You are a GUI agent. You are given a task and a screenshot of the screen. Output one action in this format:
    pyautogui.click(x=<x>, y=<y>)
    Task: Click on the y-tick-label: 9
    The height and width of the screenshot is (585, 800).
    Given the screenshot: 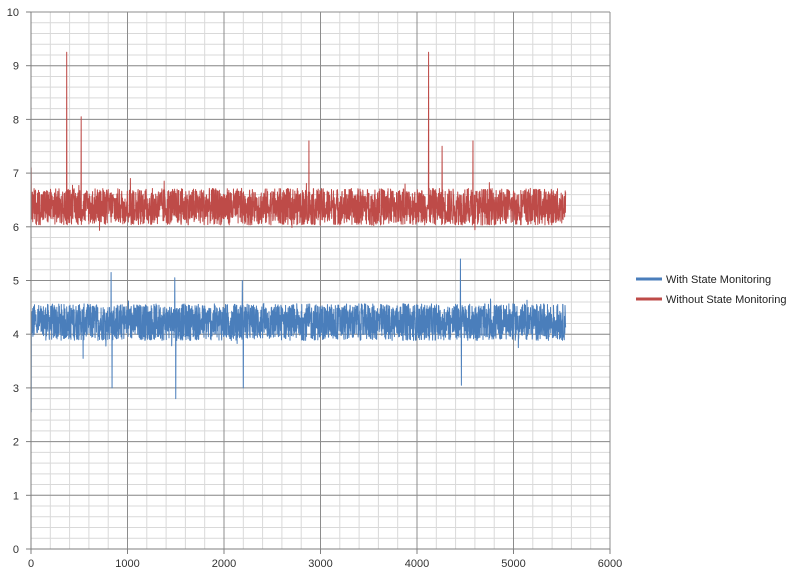 What is the action you would take?
    pyautogui.click(x=16, y=67)
    